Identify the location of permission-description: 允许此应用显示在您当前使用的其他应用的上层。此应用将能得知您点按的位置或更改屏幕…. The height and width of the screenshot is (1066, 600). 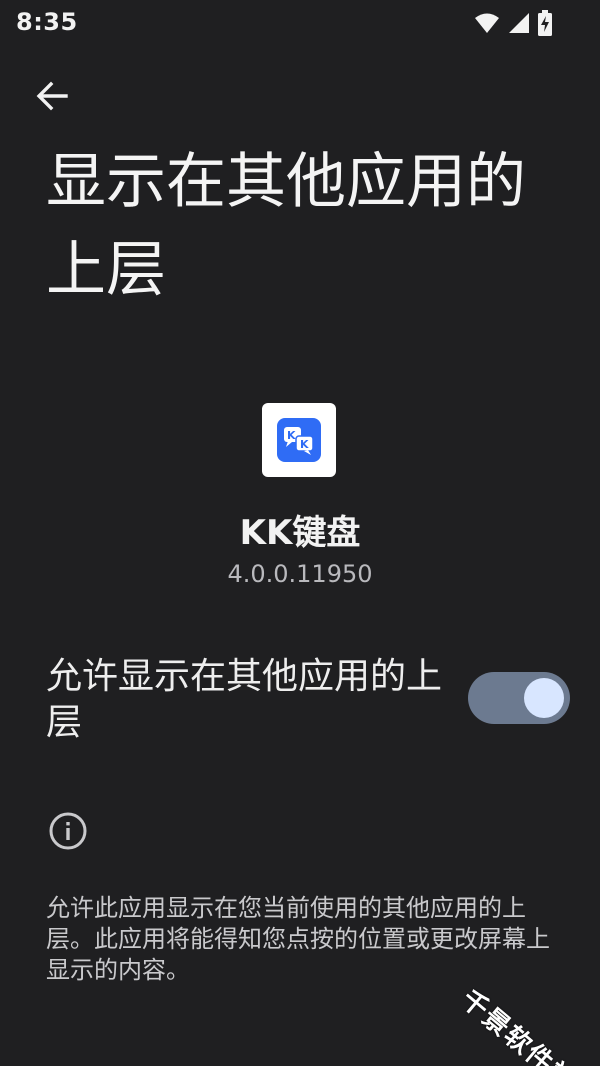
(298, 939).